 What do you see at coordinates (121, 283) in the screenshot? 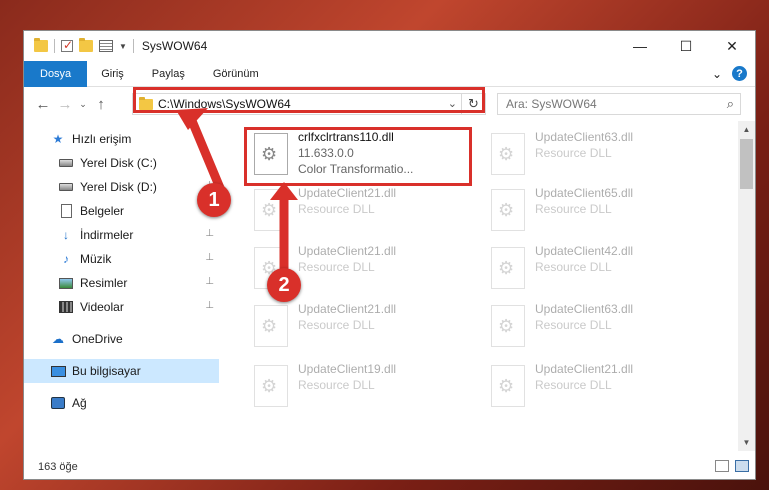
I see `sidebar-item-pictures: Resimler ⊥` at bounding box center [121, 283].